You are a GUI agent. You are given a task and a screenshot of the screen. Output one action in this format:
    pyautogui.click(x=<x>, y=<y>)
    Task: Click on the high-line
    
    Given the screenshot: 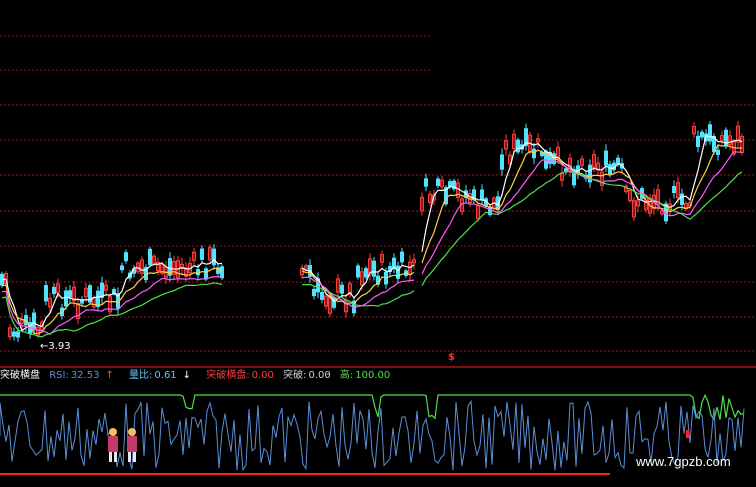 What is the action you would take?
    pyautogui.click(x=372, y=407)
    